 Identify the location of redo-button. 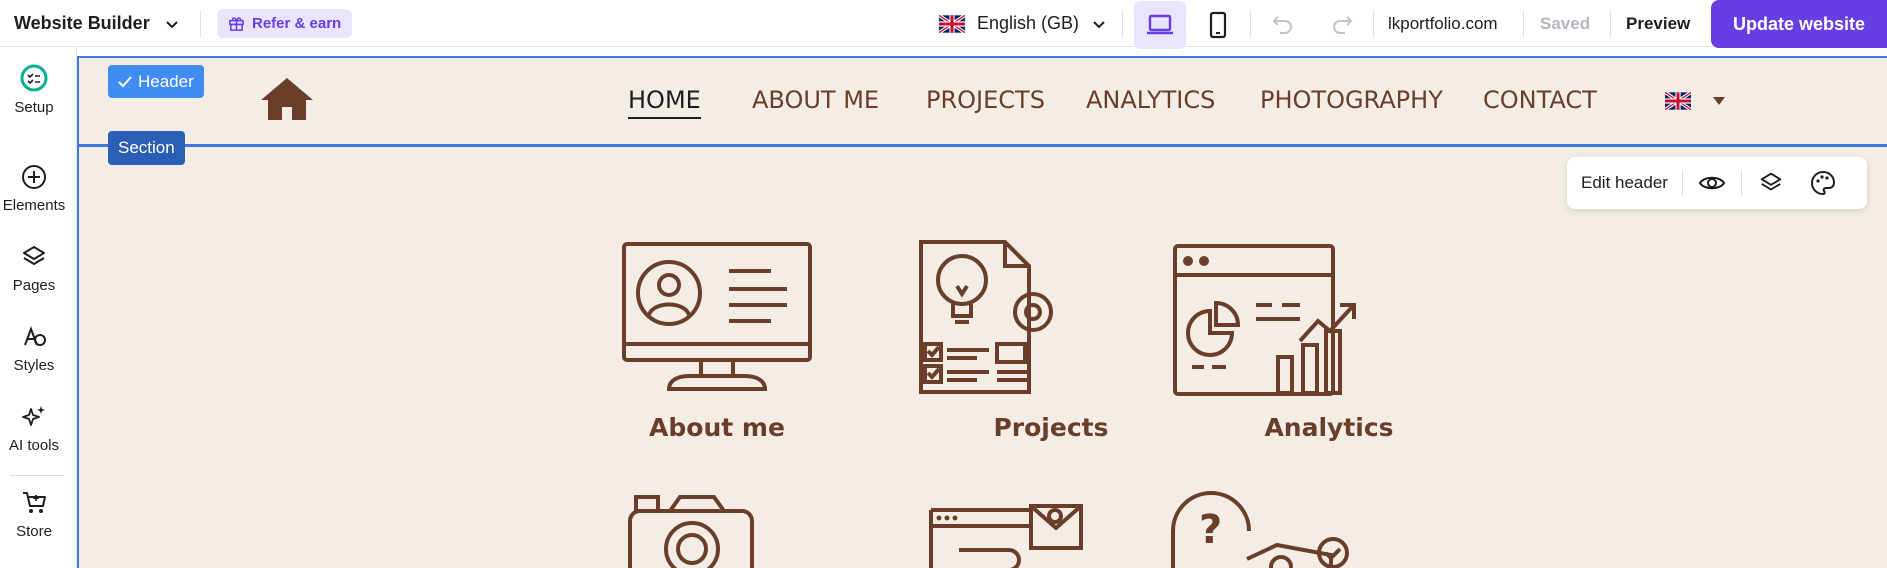
(1342, 23).